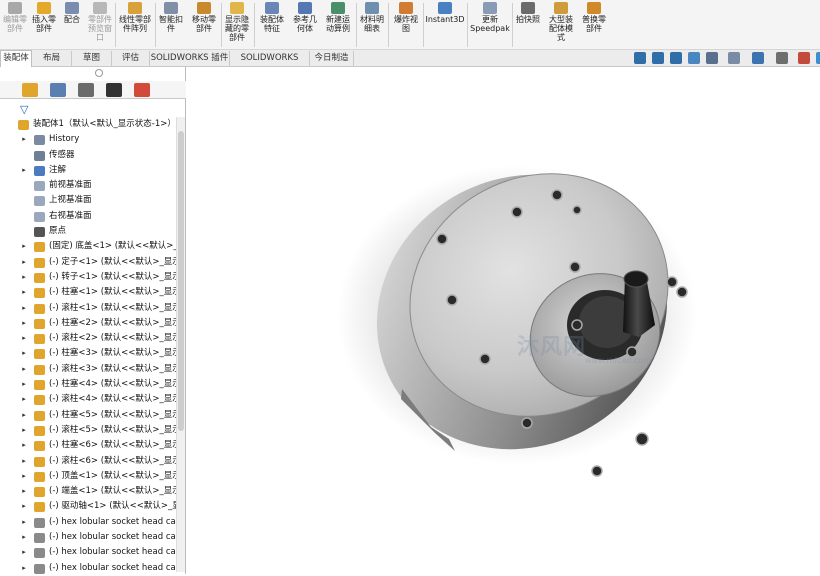 This screenshot has width=820, height=576. Describe the element at coordinates (734, 58) in the screenshot. I see `view-orientation-icon` at that location.